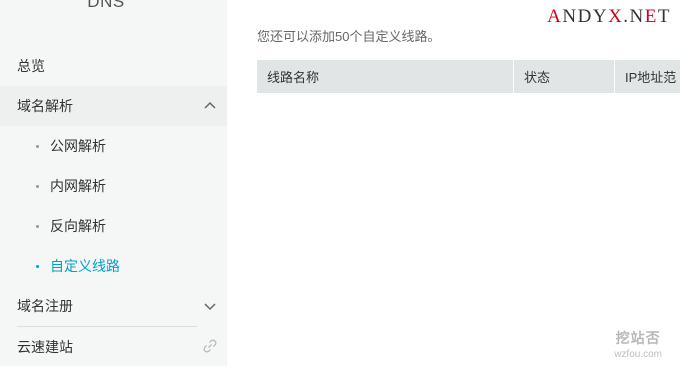 Image resolution: width=680 pixels, height=366 pixels. What do you see at coordinates (78, 146) in the screenshot?
I see `sub-item-label: 公网解析` at bounding box center [78, 146].